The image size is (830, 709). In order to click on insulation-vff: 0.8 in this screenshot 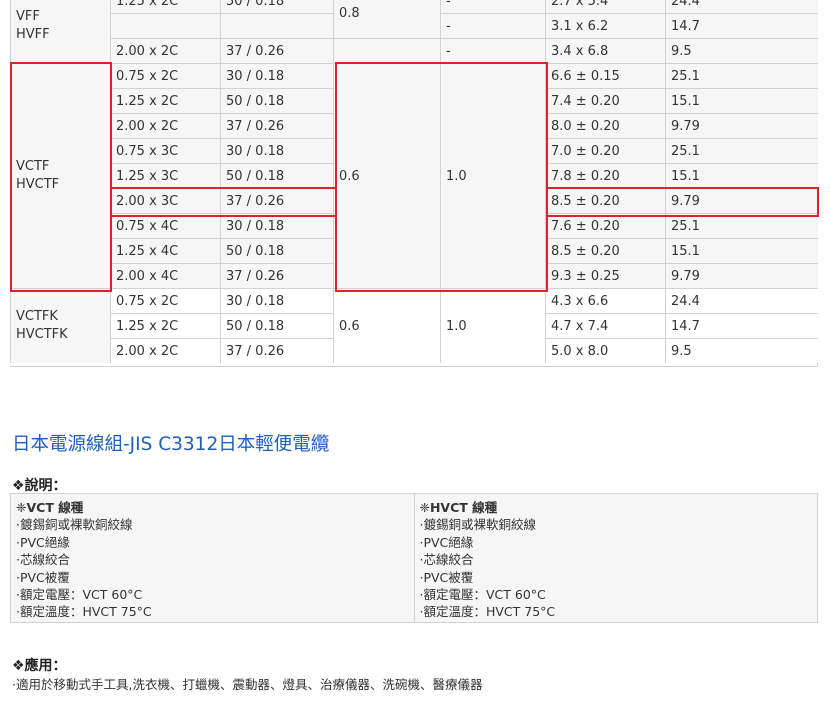, I will do `click(386, 19)`.